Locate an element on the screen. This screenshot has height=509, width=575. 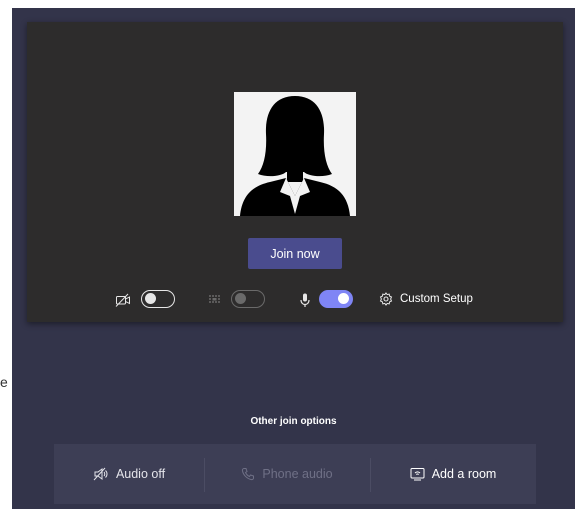
phone-audio-button: Phone audio is located at coordinates (287, 474).